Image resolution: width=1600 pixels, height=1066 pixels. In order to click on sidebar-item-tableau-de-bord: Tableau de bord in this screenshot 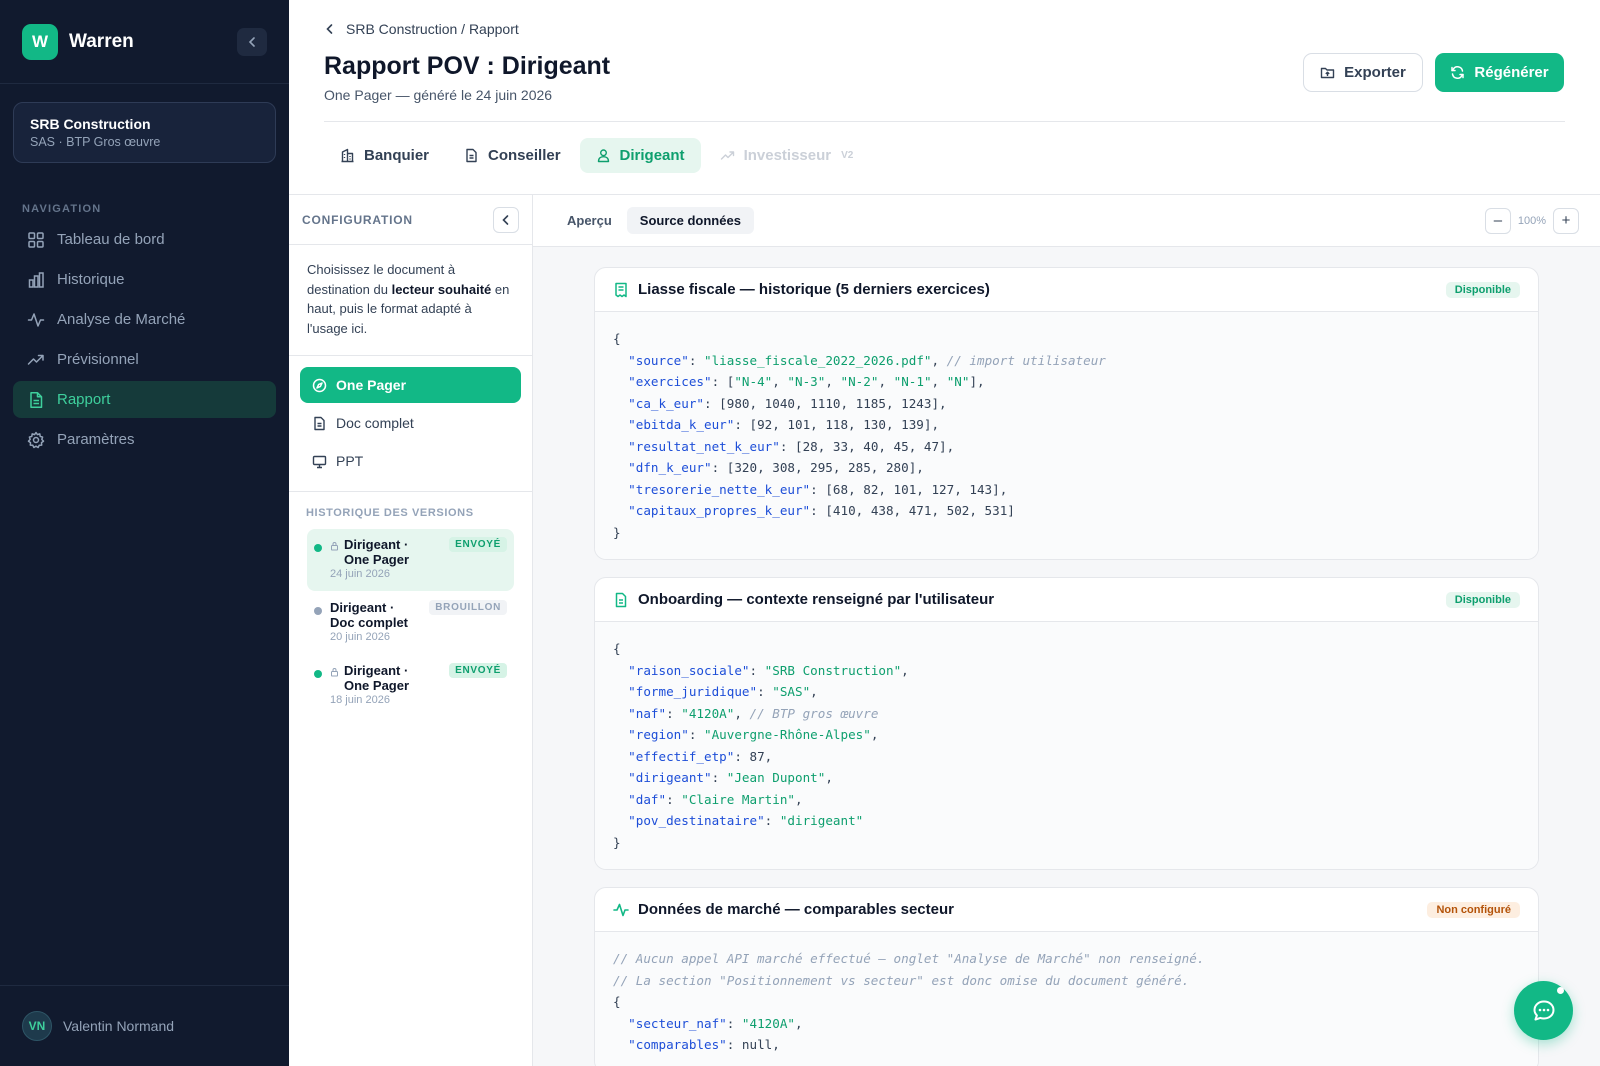, I will do `click(144, 239)`.